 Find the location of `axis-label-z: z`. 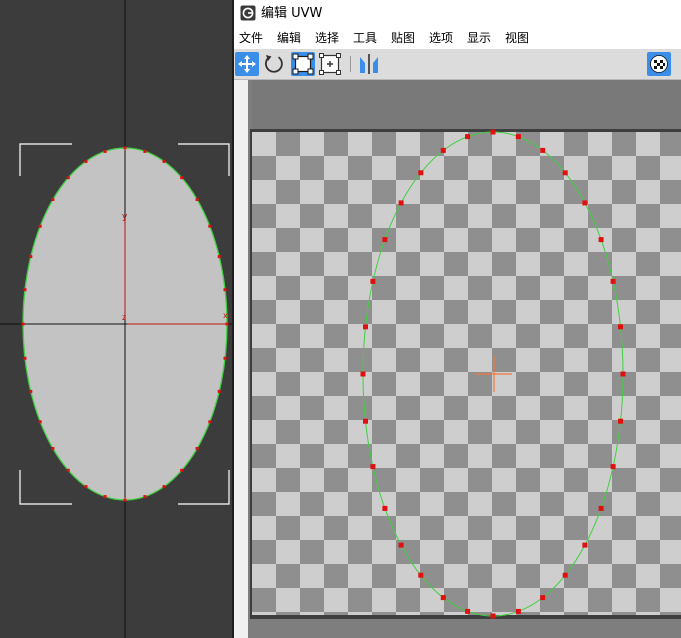

axis-label-z: z is located at coordinates (124, 317).